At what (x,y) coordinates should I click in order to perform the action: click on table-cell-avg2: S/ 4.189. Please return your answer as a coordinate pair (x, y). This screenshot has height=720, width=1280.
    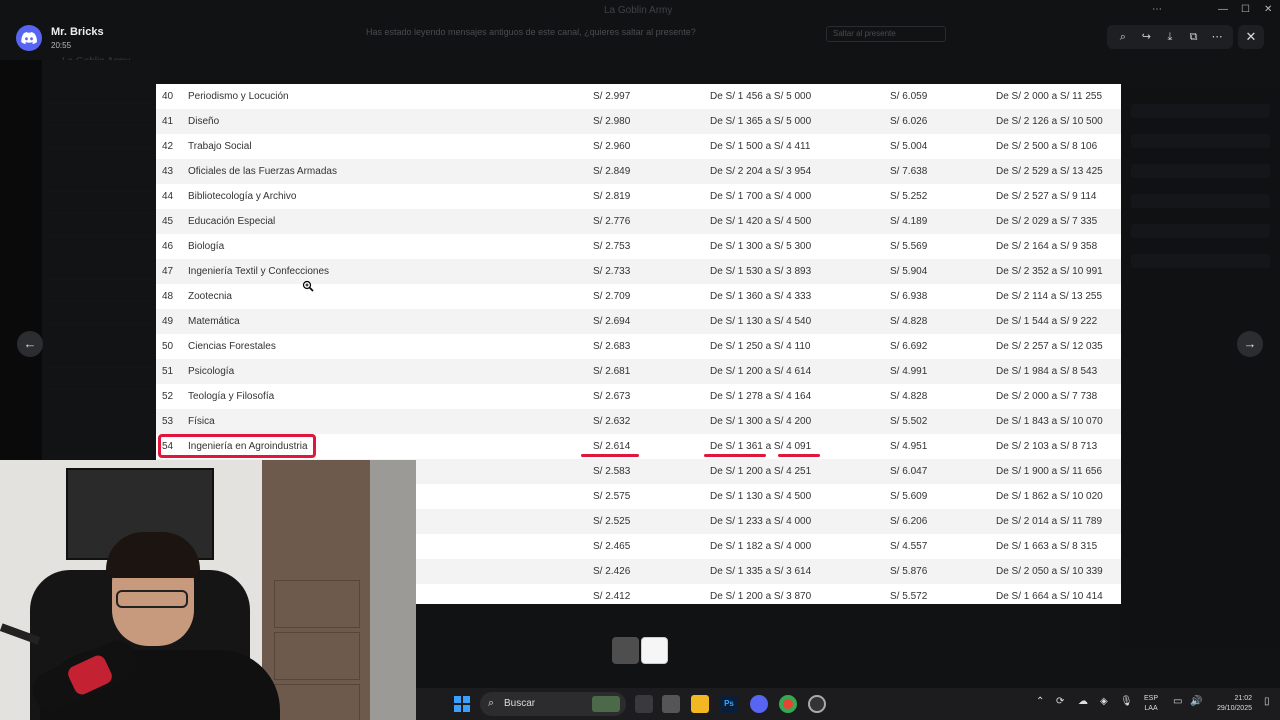
    Looking at the image, I should click on (909, 221).